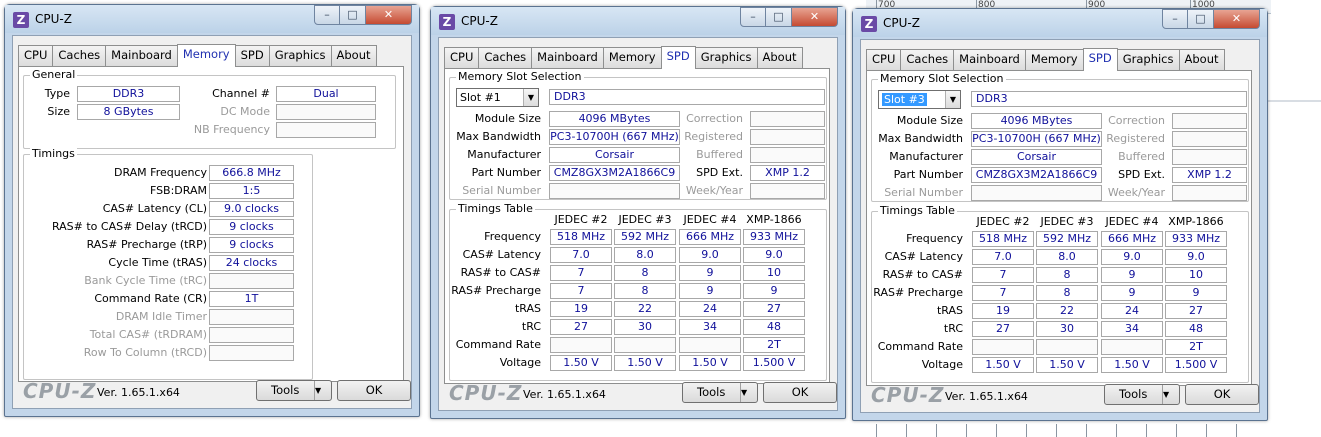 This screenshot has width=1321, height=437. I want to click on timing-column-header: JEDEC #3, so click(1067, 221).